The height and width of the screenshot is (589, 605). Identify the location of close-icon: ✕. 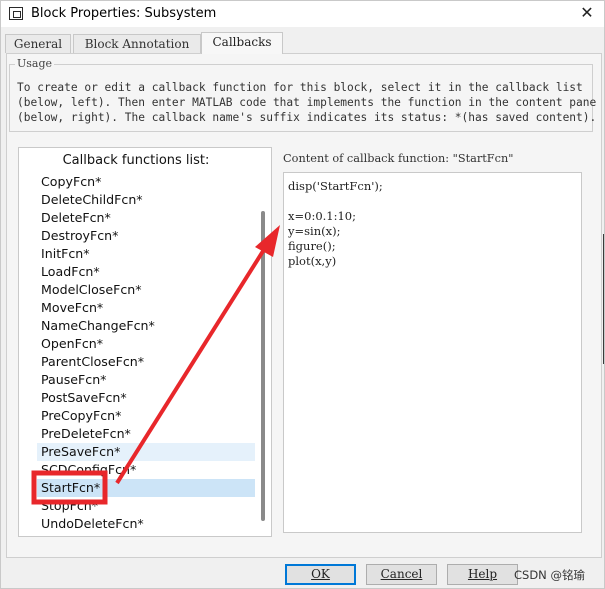
(587, 13).